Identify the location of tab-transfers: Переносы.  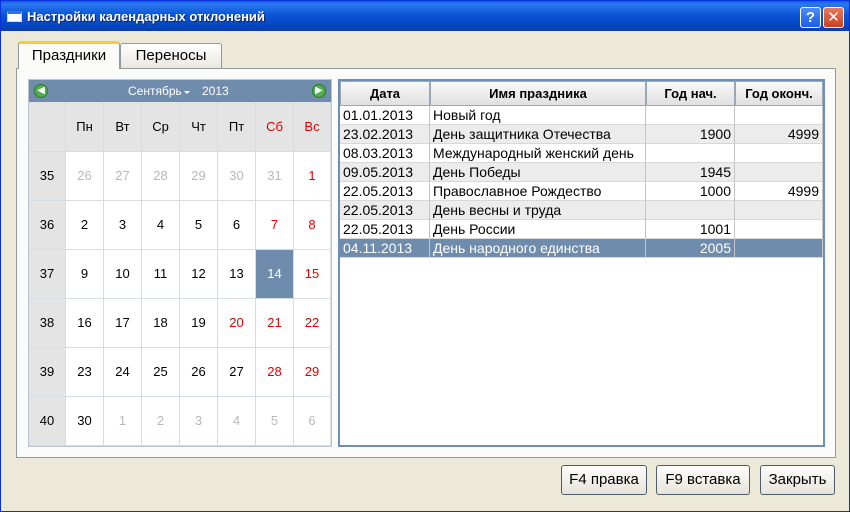
(171, 55).